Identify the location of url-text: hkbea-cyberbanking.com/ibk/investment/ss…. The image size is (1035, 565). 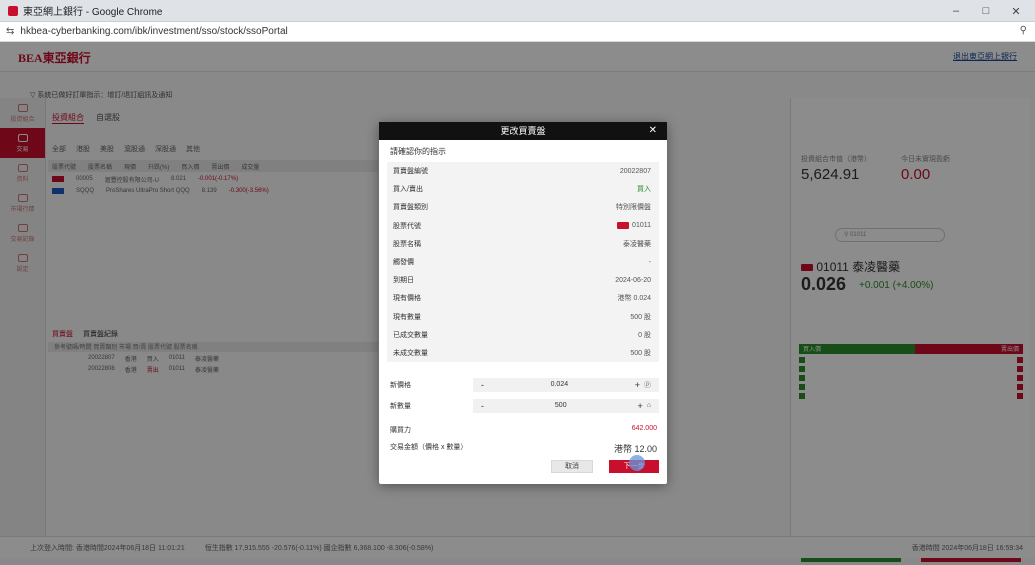
(153, 31).